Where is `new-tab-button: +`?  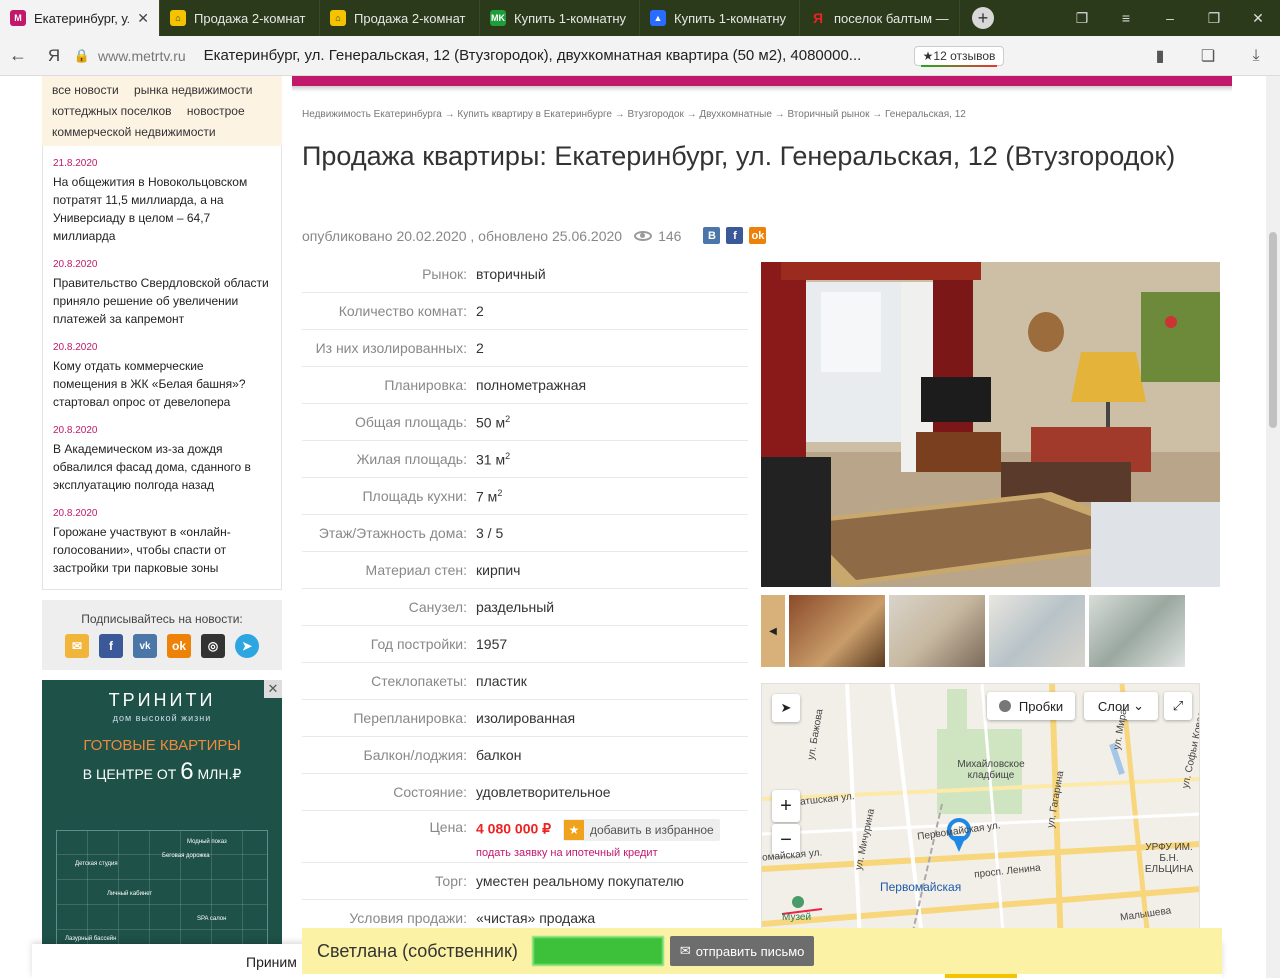 new-tab-button: + is located at coordinates (983, 18).